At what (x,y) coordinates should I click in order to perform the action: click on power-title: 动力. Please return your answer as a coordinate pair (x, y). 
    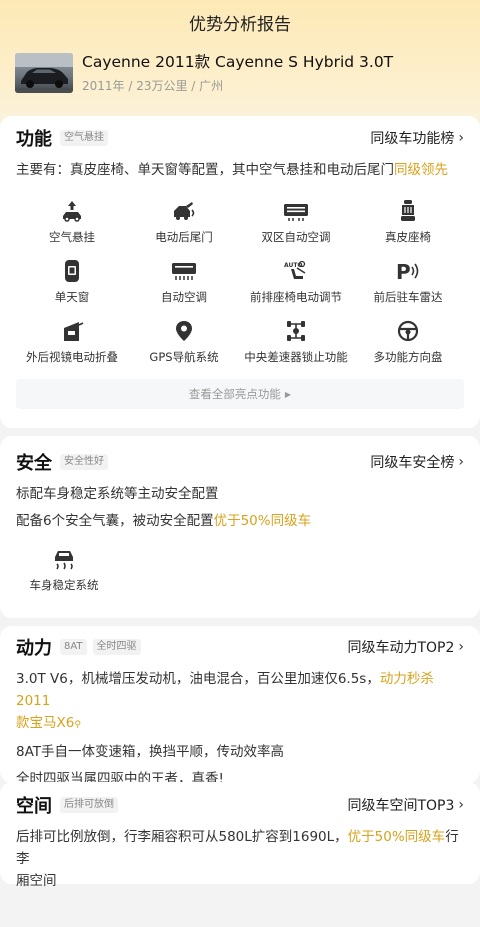
    Looking at the image, I should click on (34, 648).